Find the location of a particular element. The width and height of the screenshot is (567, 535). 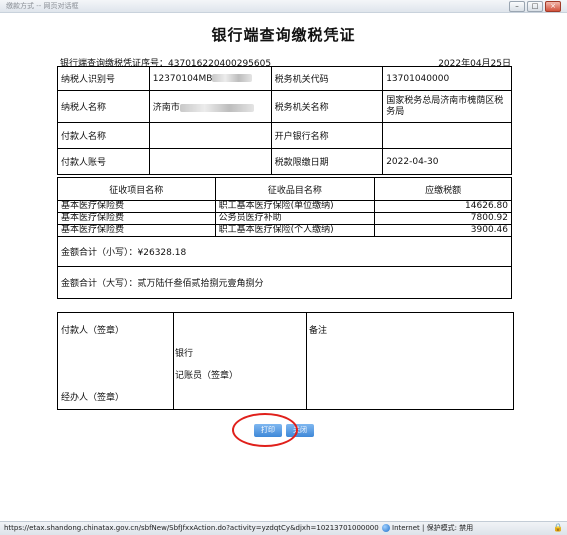

row-amount: 14626.80 is located at coordinates (443, 206).